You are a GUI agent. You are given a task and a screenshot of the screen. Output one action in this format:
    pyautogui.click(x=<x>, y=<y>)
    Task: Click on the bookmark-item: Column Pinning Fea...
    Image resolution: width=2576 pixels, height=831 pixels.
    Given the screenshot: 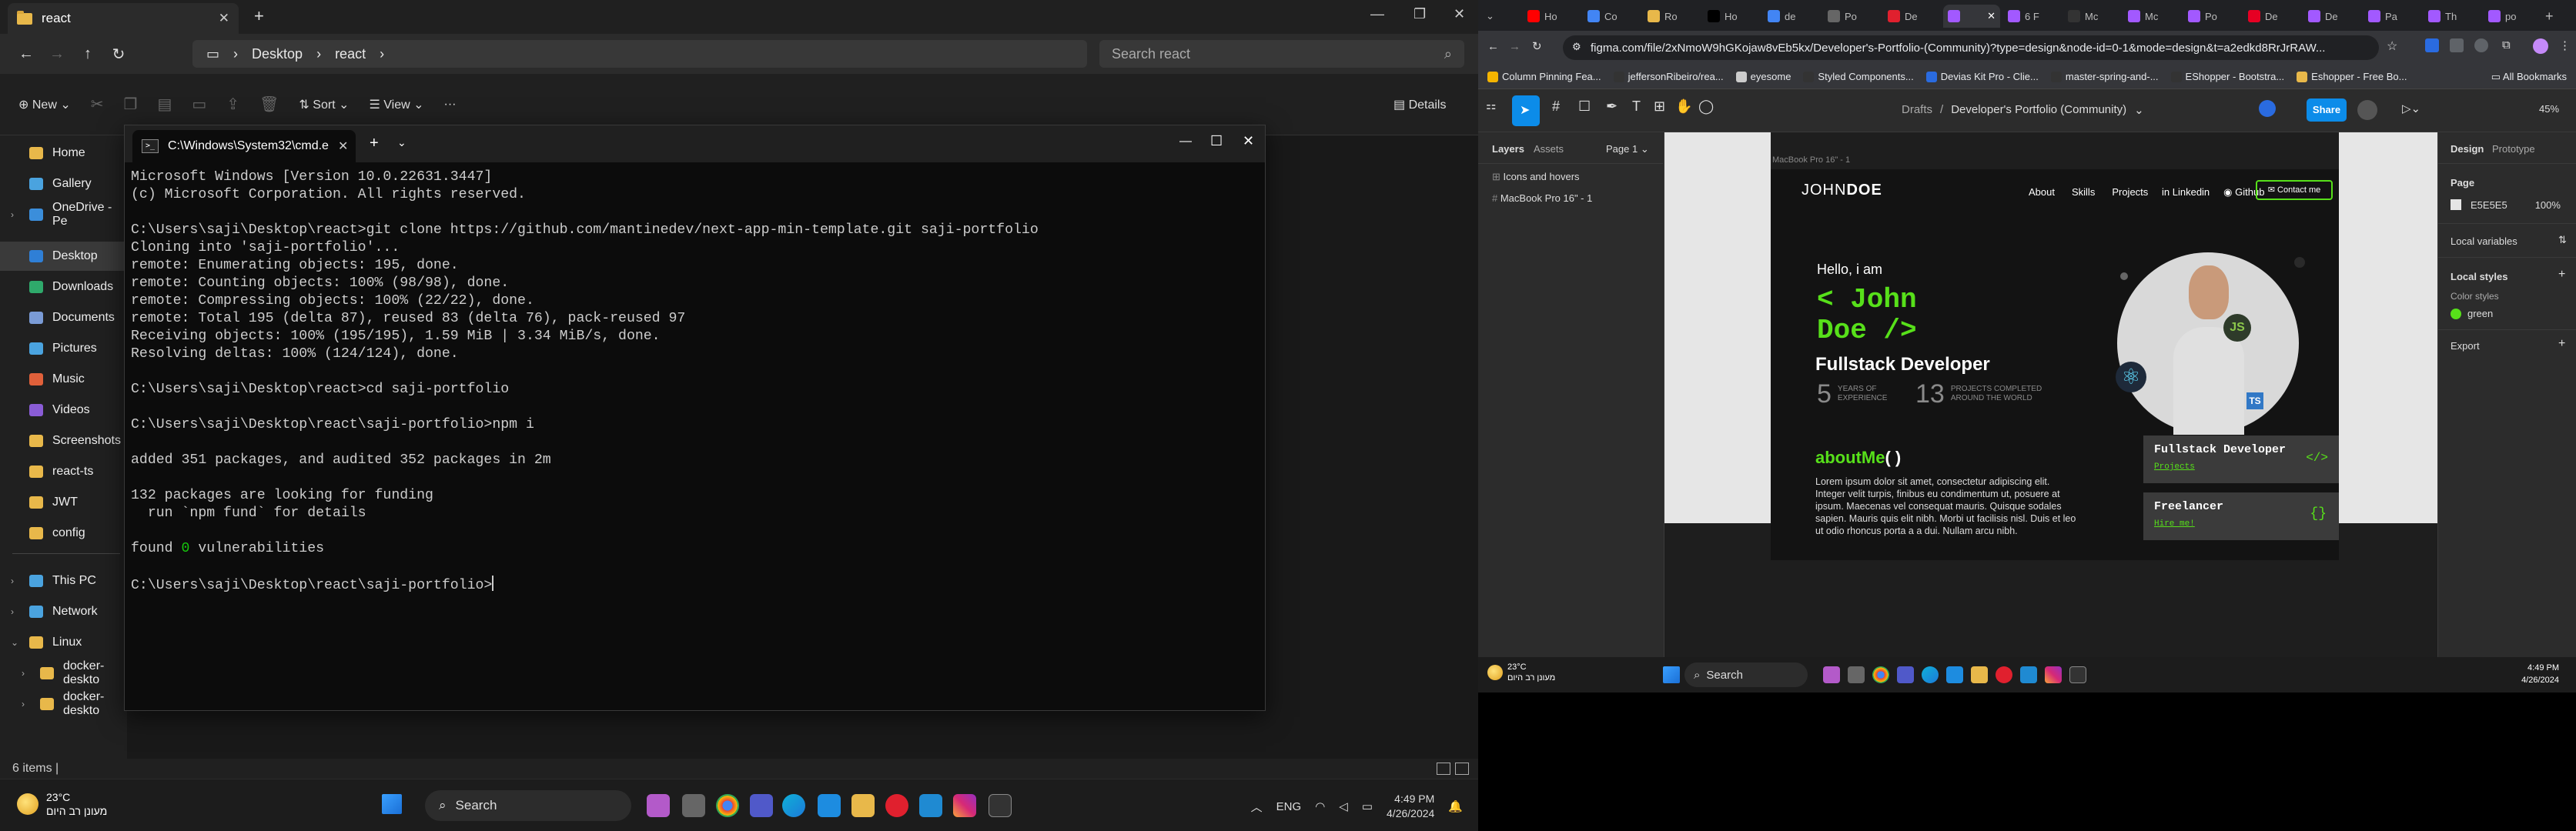 What is the action you would take?
    pyautogui.click(x=1544, y=77)
    